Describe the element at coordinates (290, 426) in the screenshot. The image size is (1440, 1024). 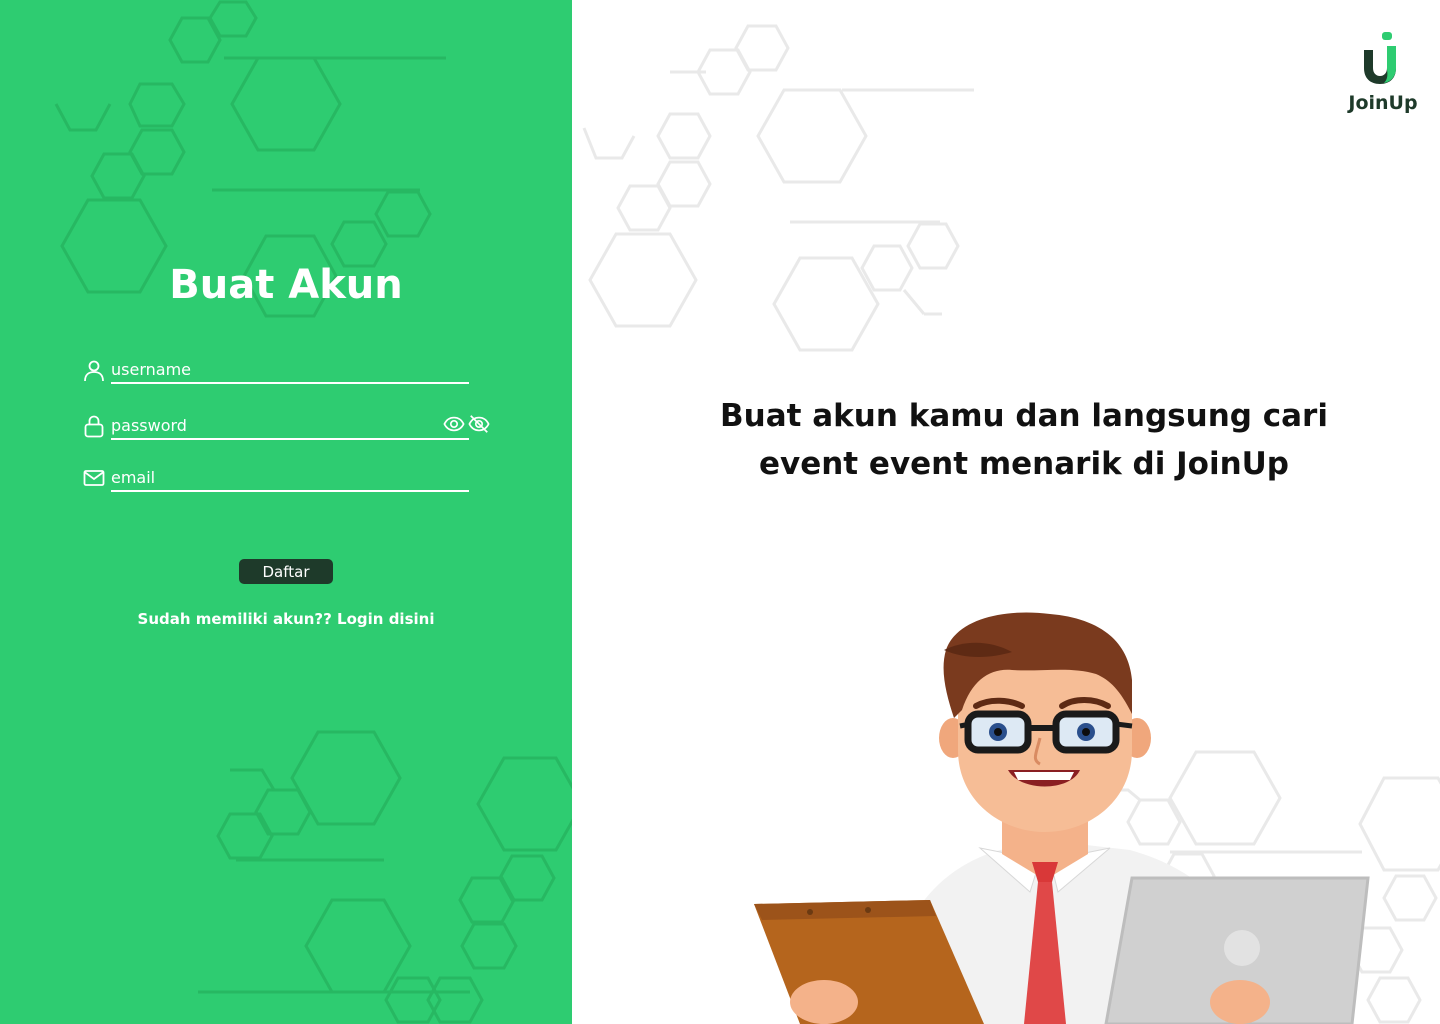
I see `password-input` at that location.